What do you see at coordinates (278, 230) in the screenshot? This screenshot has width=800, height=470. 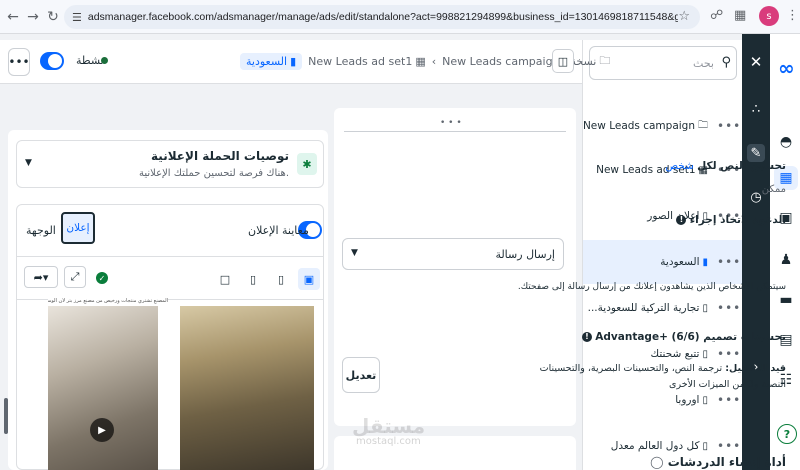 I see `preview-toggle-label: معاينة الإعلان` at bounding box center [278, 230].